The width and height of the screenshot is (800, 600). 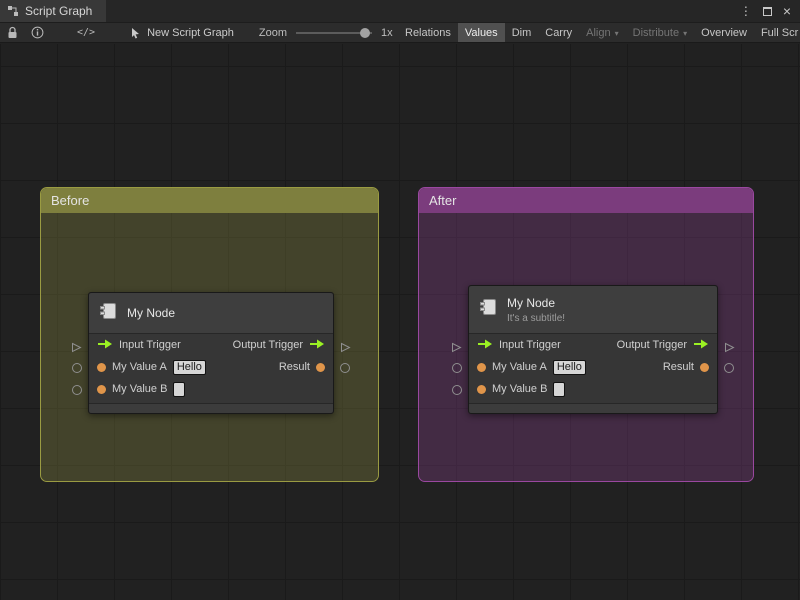 I want to click on group-title: Before, so click(x=70, y=200).